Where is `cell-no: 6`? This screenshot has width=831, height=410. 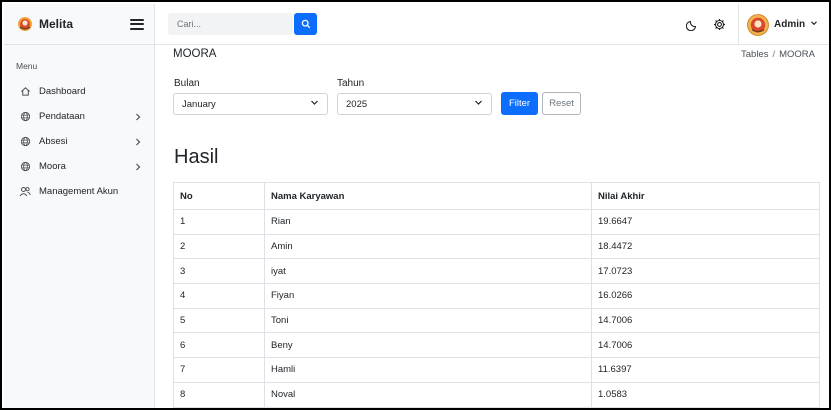
cell-no: 6 is located at coordinates (219, 345).